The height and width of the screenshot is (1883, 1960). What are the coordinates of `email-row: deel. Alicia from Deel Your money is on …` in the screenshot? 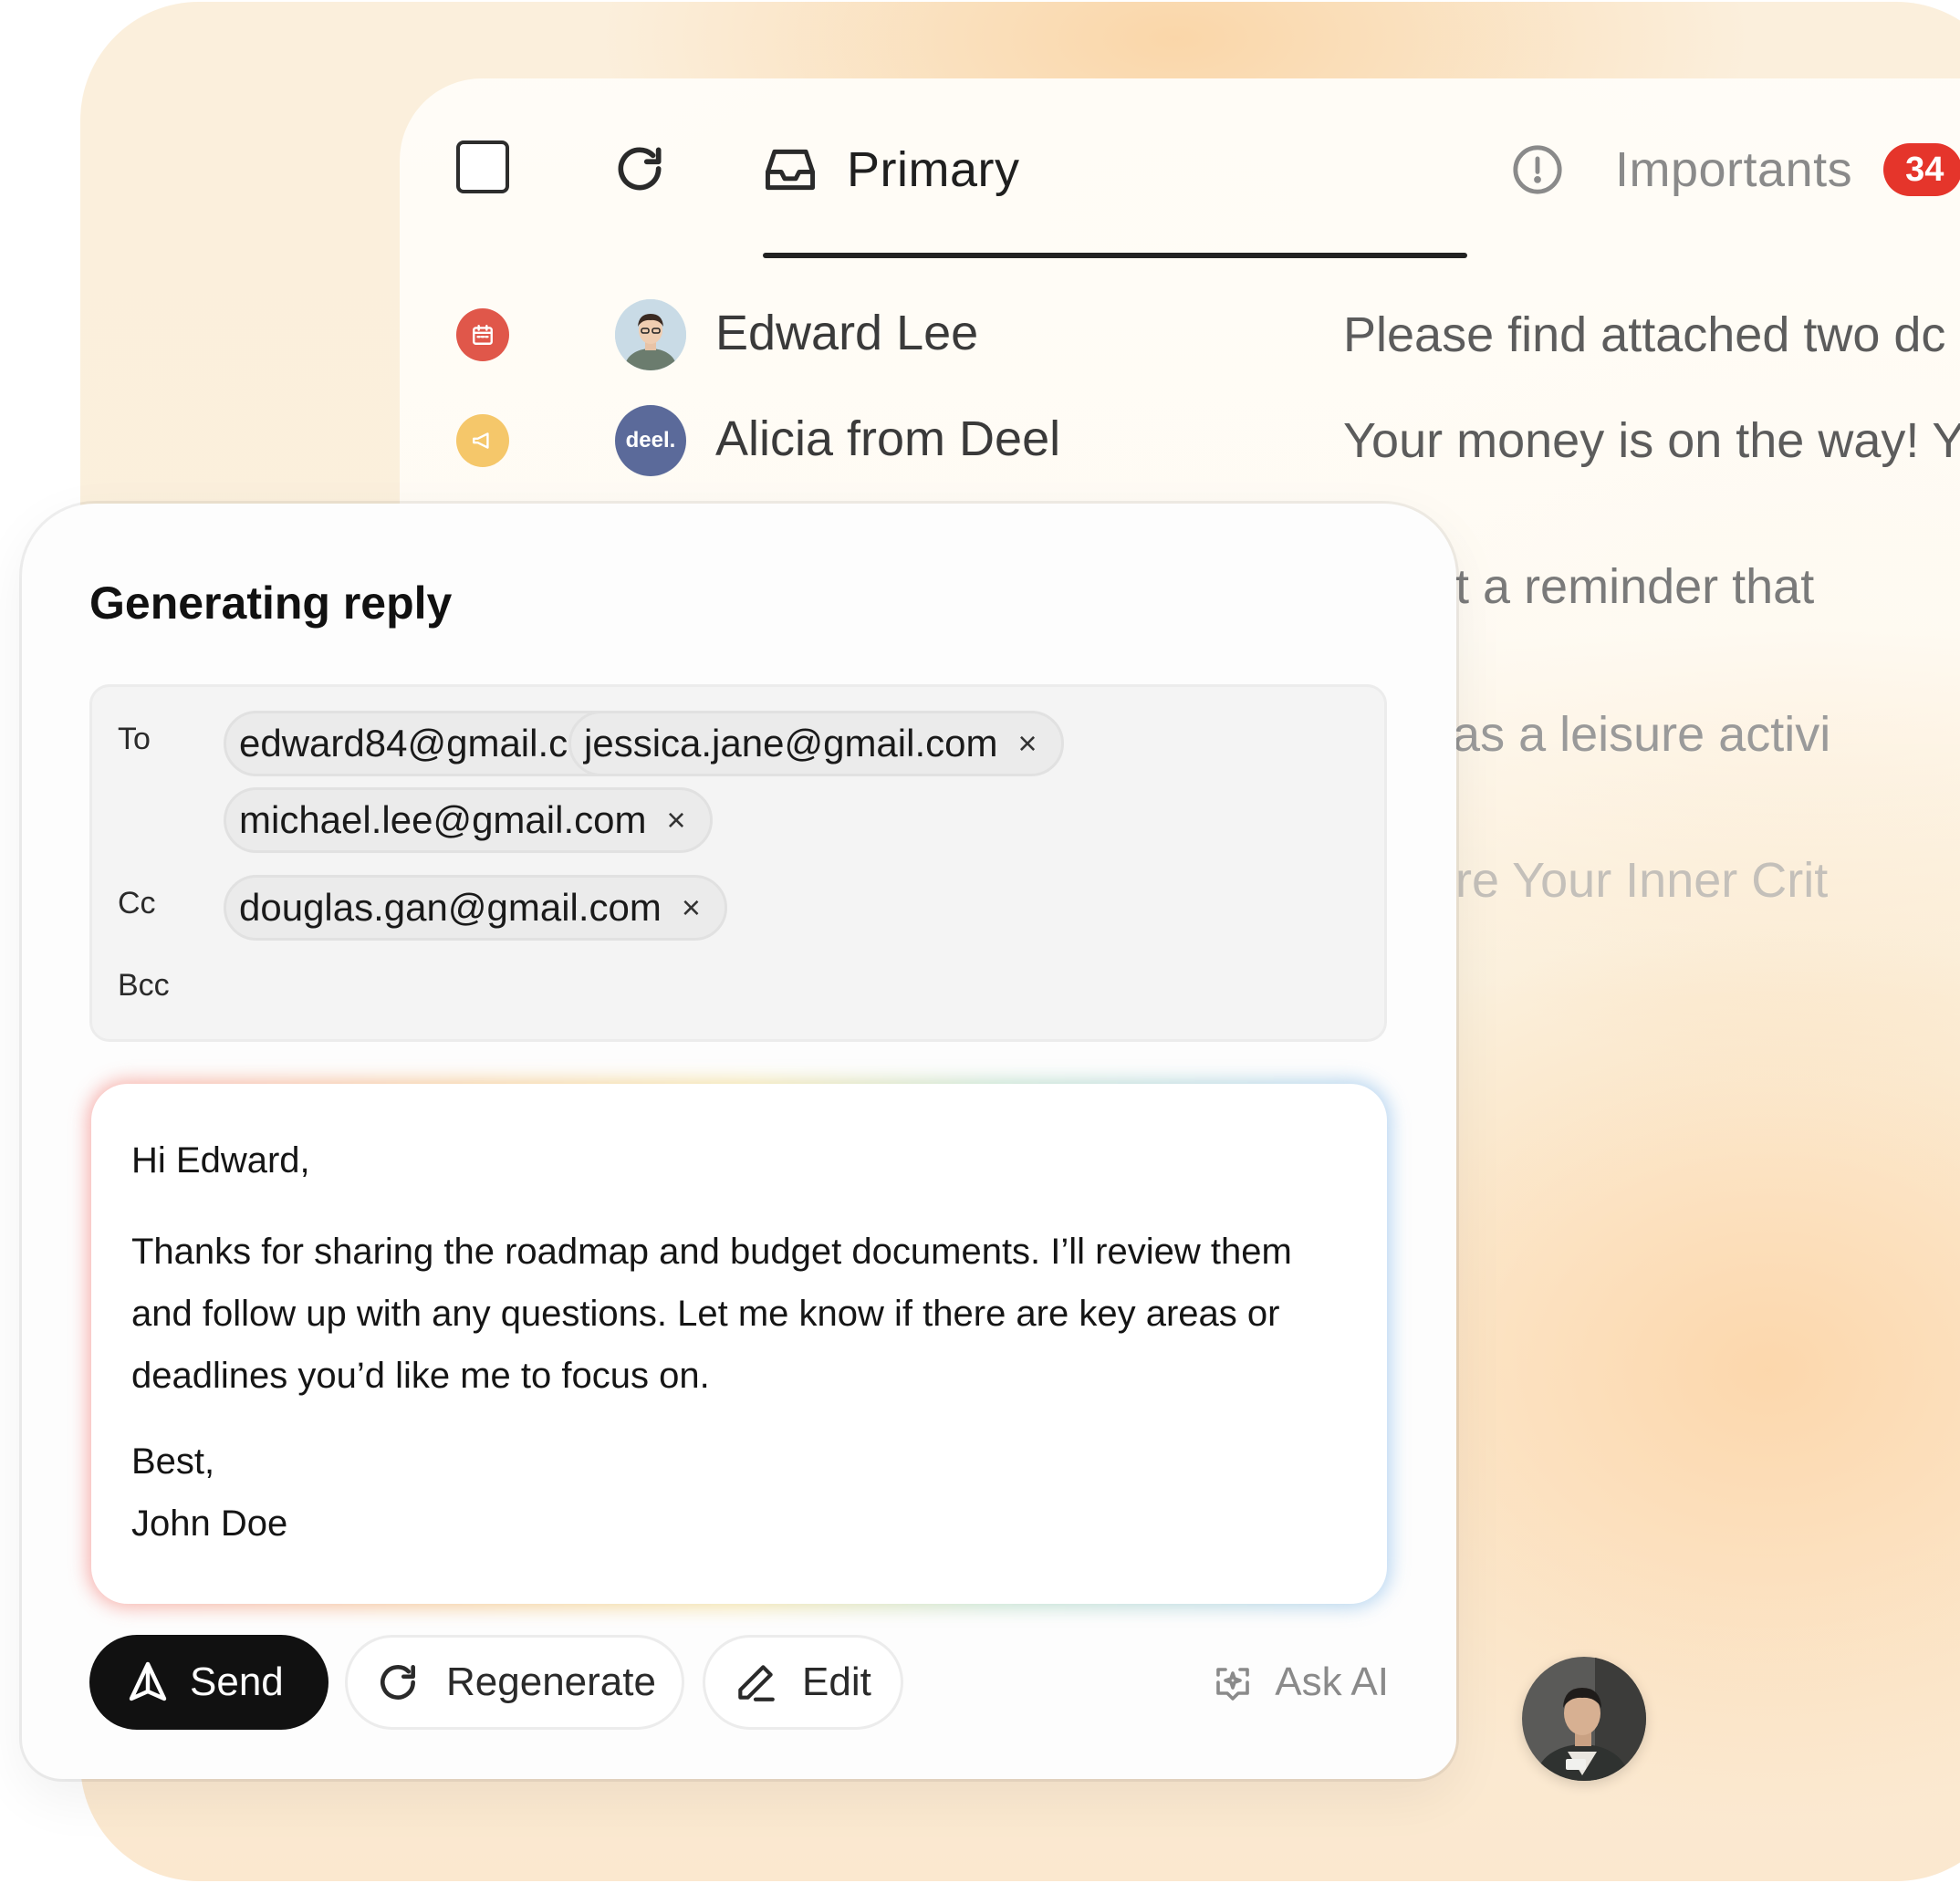 It's located at (1180, 439).